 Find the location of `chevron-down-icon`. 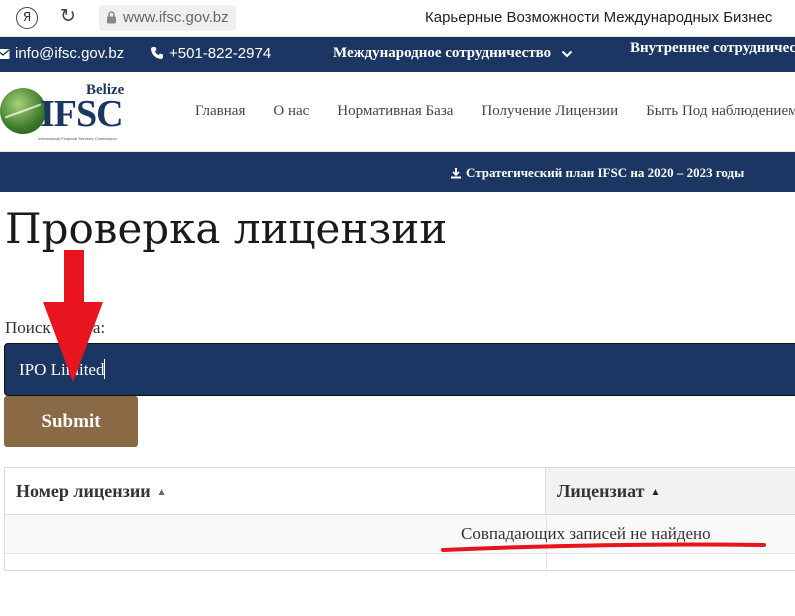

chevron-down-icon is located at coordinates (567, 54).